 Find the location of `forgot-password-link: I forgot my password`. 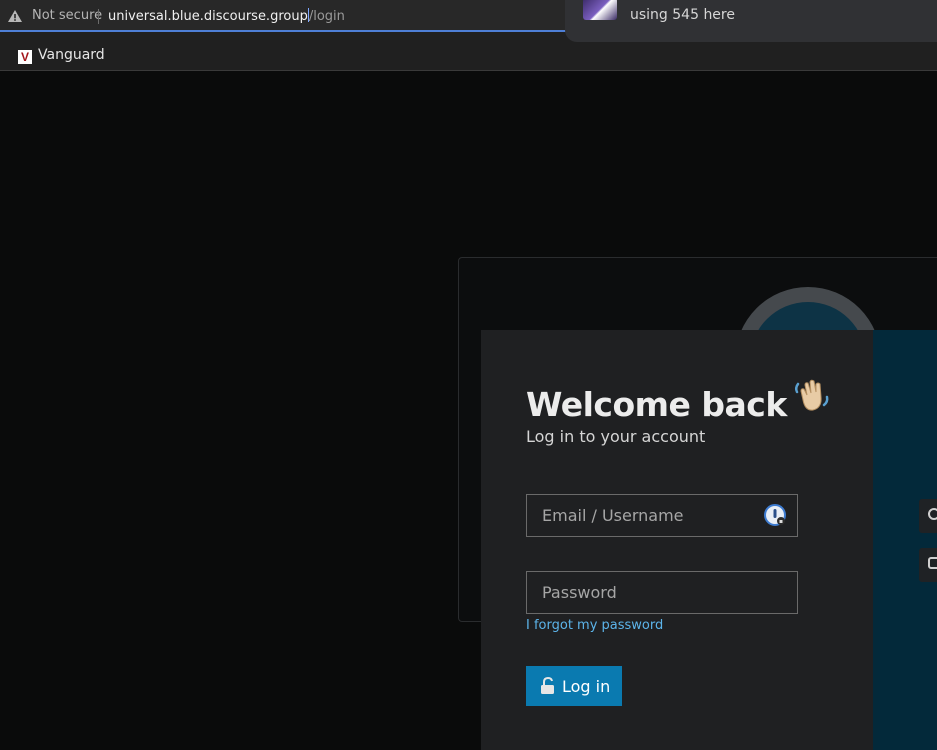

forgot-password-link: I forgot my password is located at coordinates (594, 625).